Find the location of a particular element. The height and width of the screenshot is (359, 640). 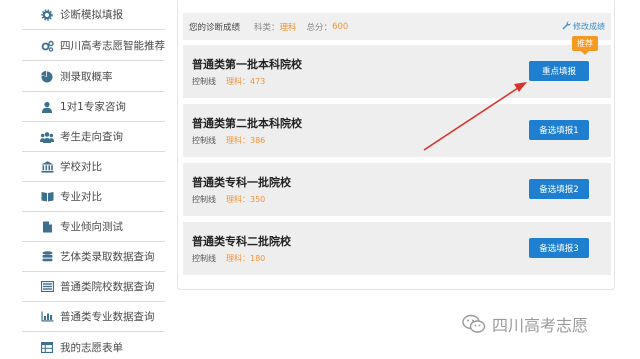

sidebar-item-label: 普通类专业数据查询 is located at coordinates (107, 317).